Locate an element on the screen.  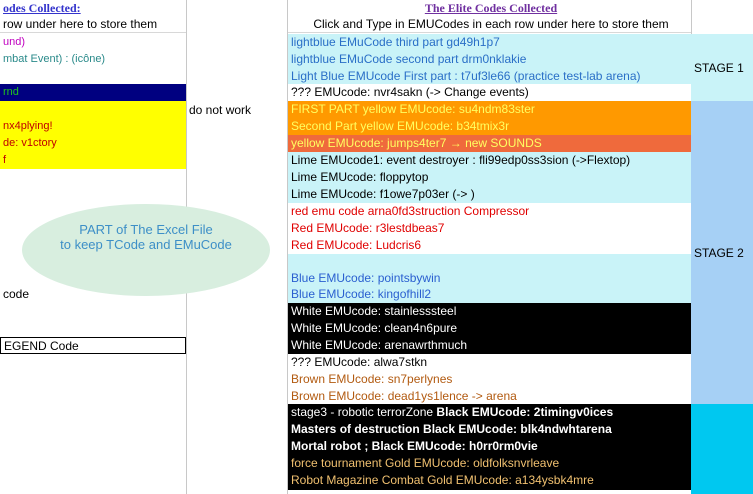
code-row: Brown EMUcode: sn7perlynes is located at coordinates (489, 379).